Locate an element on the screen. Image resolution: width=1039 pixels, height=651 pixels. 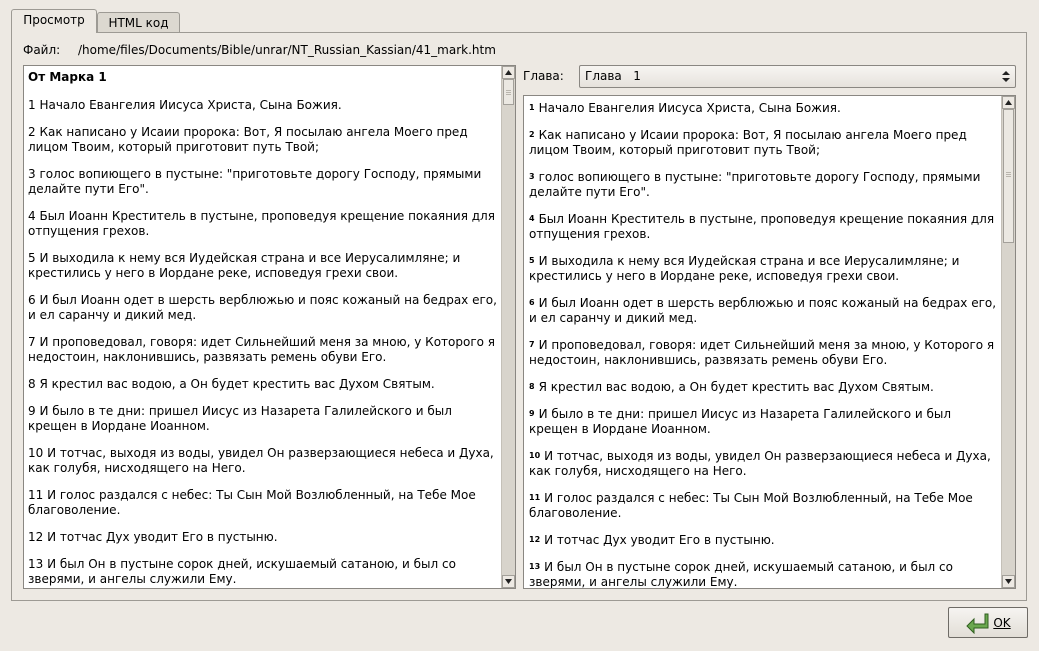
right-scrollbar is located at coordinates (1008, 342).